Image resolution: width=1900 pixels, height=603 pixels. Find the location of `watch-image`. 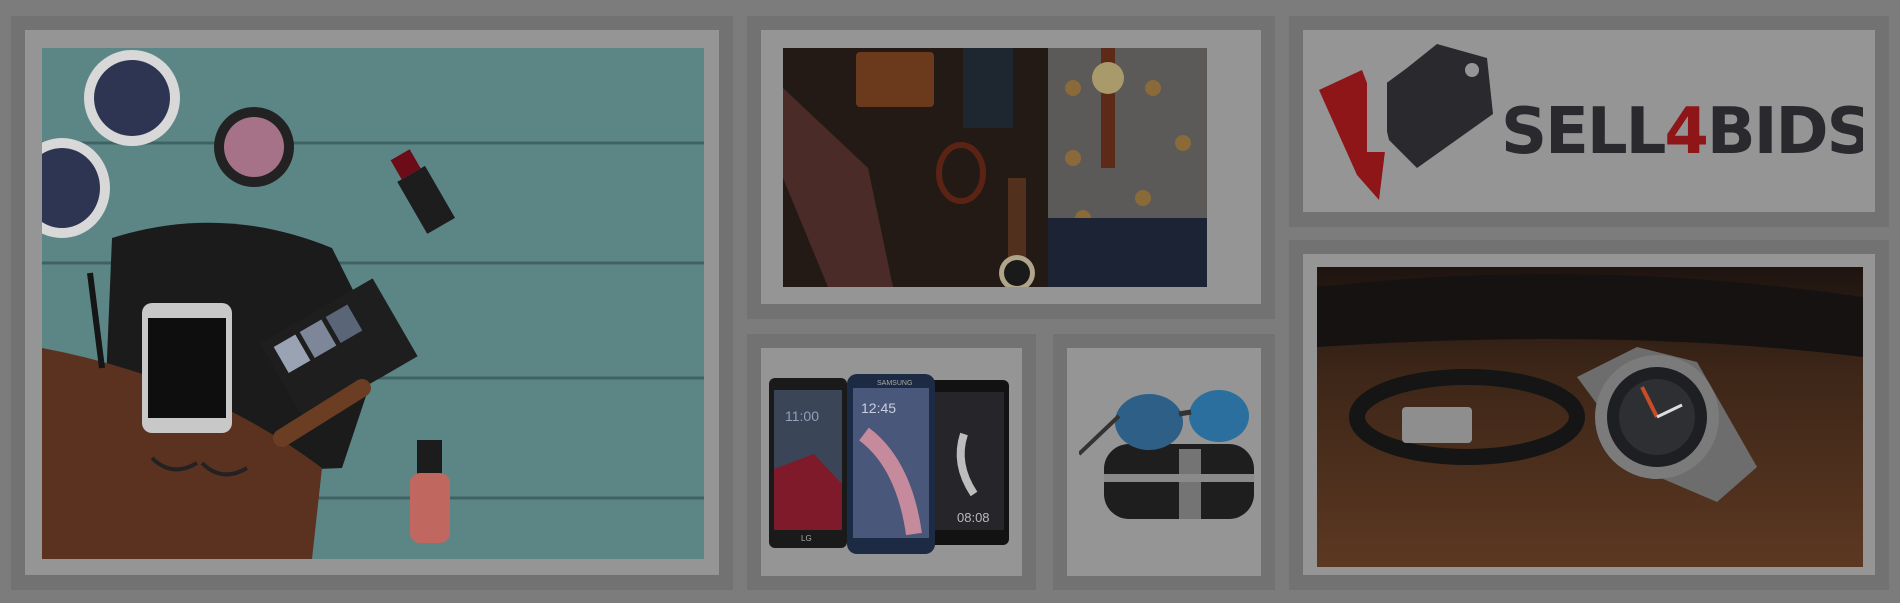

watch-image is located at coordinates (1590, 417).